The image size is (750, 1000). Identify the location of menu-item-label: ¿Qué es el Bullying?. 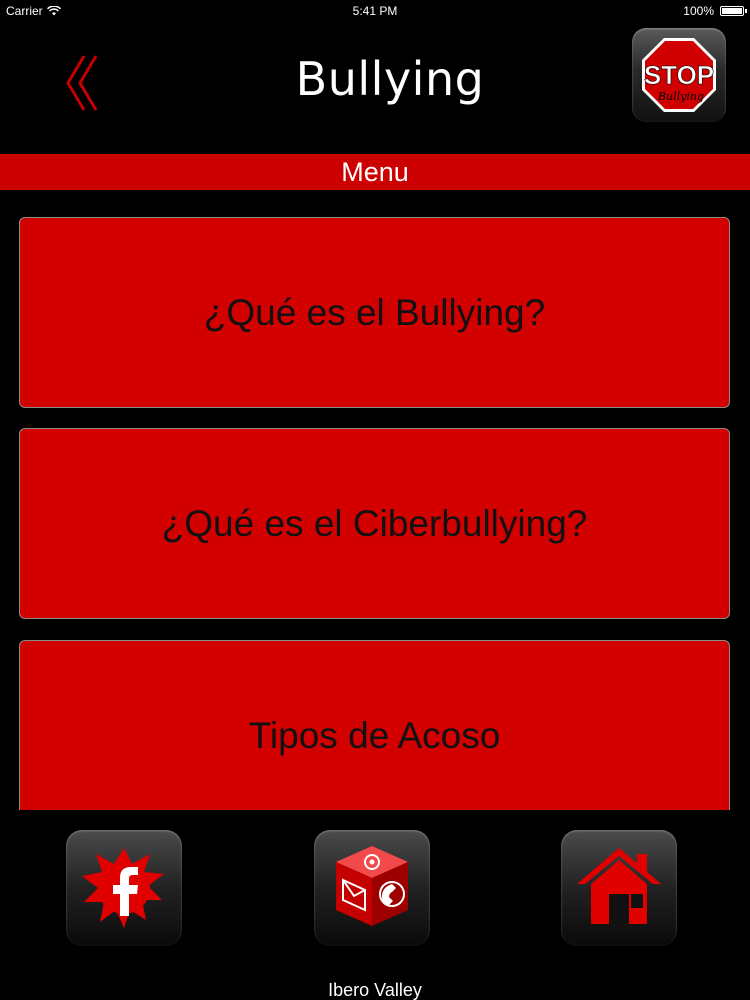
(374, 312).